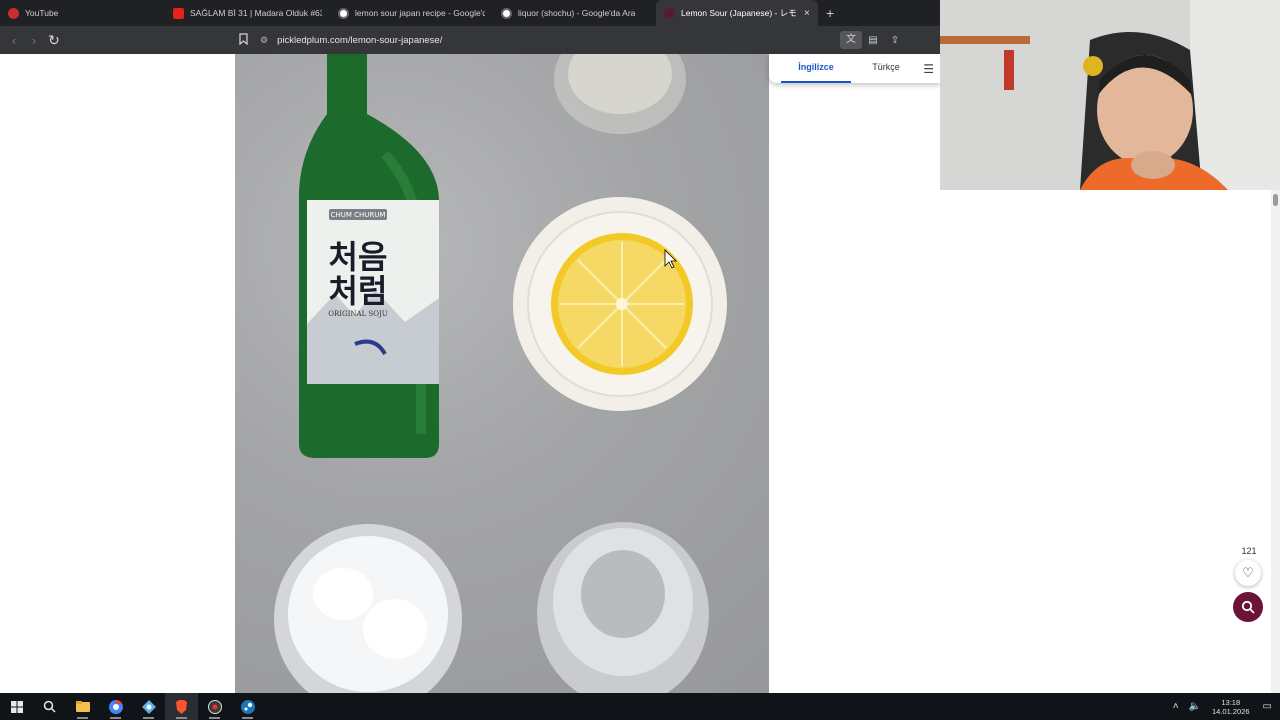 This screenshot has height=720, width=1280. I want to click on taskbar-app, so click(148, 706).